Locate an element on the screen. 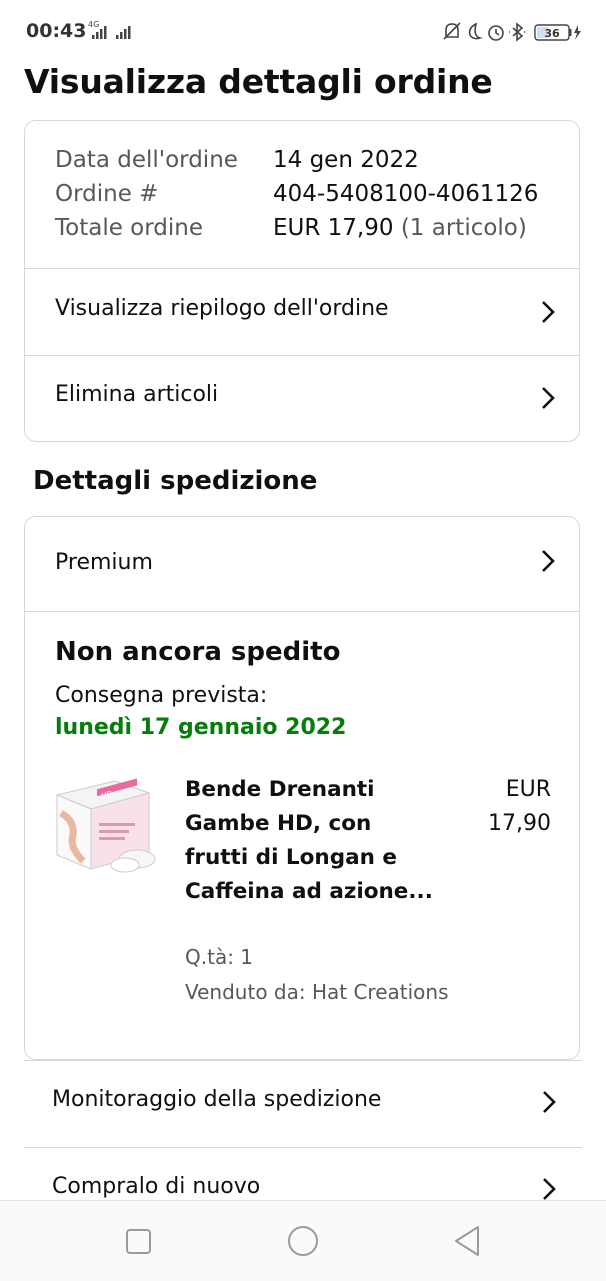 This screenshot has width=606, height=1281. product-image: HD is located at coordinates (108, 825).